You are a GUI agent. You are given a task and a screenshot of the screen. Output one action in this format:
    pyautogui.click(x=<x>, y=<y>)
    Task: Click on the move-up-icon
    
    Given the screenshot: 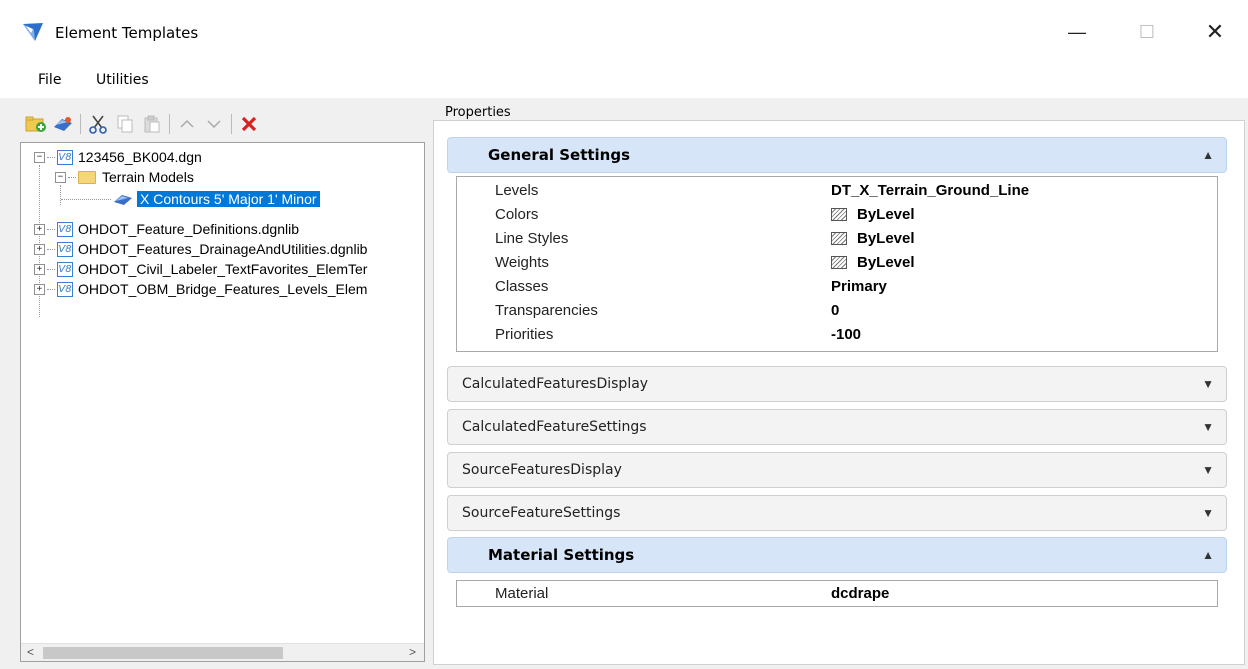 What is the action you would take?
    pyautogui.click(x=187, y=124)
    